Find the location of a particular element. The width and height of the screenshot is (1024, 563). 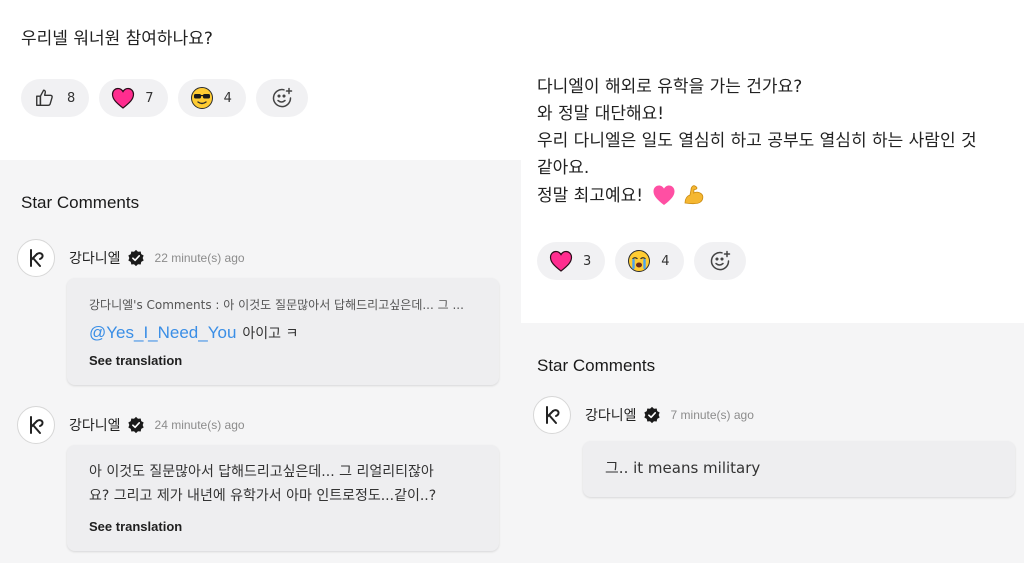

post-text: 우리넬 워너원 참여하나요? is located at coordinates (117, 39).